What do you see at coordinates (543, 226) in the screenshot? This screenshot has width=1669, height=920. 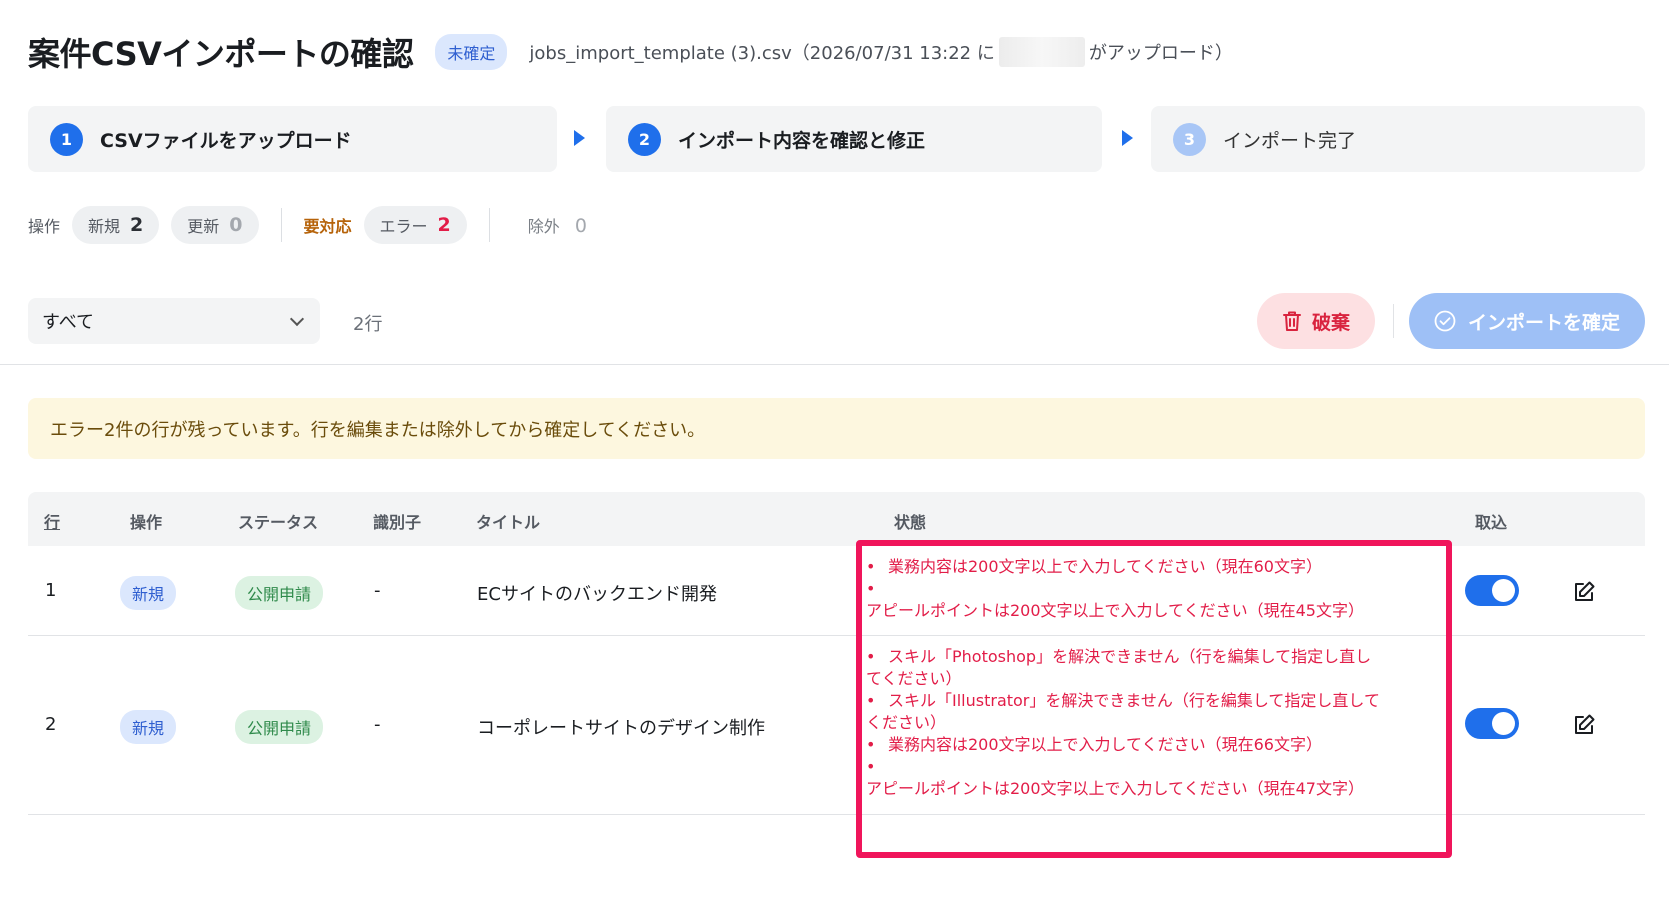 I see `count-excluded-label: 除外` at bounding box center [543, 226].